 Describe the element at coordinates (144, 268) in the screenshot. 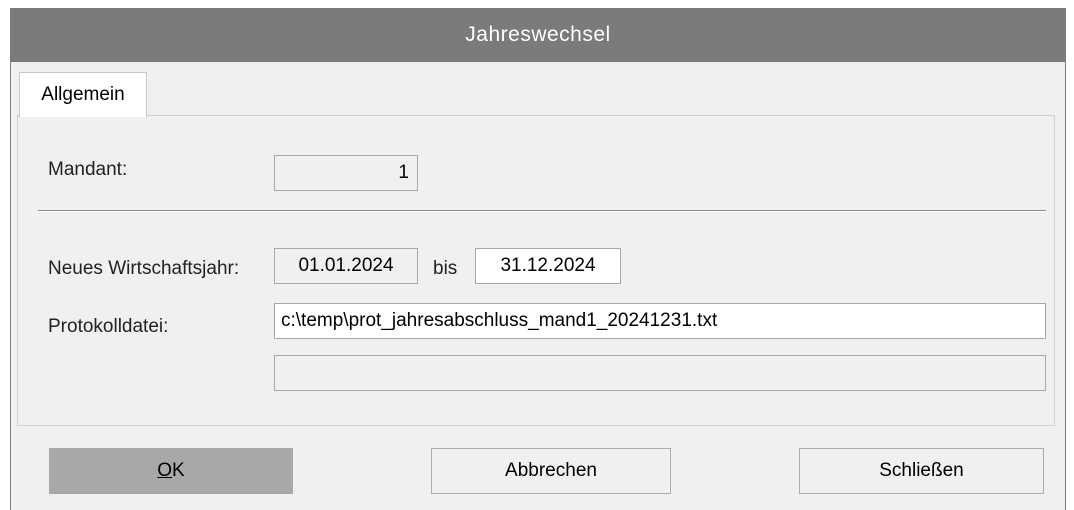

I see `wirtschaftsjahr-label: Neues Wirtschaftsjahr:` at that location.